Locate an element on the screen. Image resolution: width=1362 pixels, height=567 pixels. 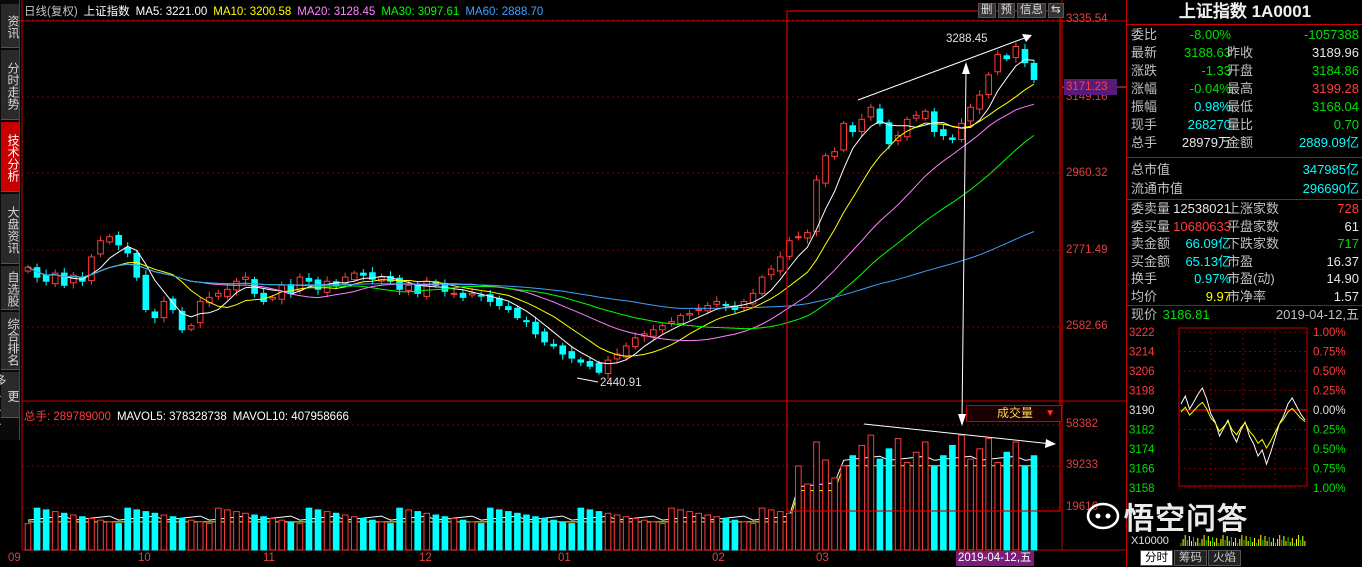
arrow-head-icon is located at coordinates (1050, 443).